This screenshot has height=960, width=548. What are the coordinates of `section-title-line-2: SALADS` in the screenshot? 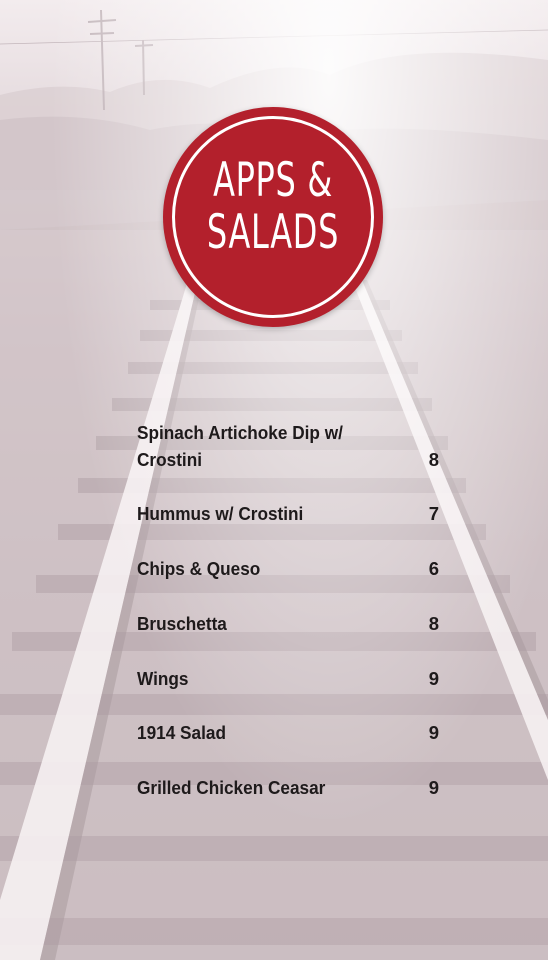 It's located at (273, 232).